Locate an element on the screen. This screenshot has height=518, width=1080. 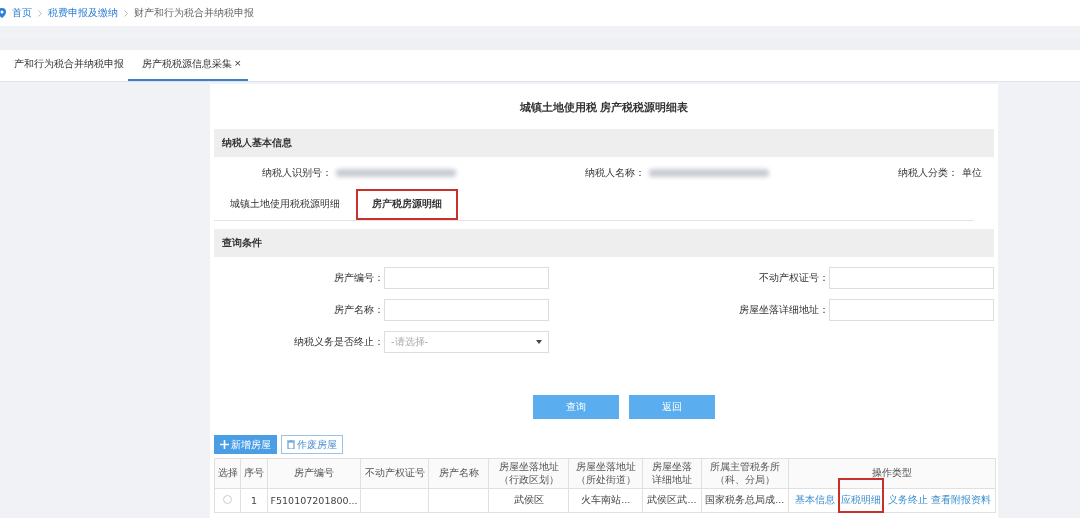
sub-tab: 房产税房源明细 is located at coordinates (407, 204).